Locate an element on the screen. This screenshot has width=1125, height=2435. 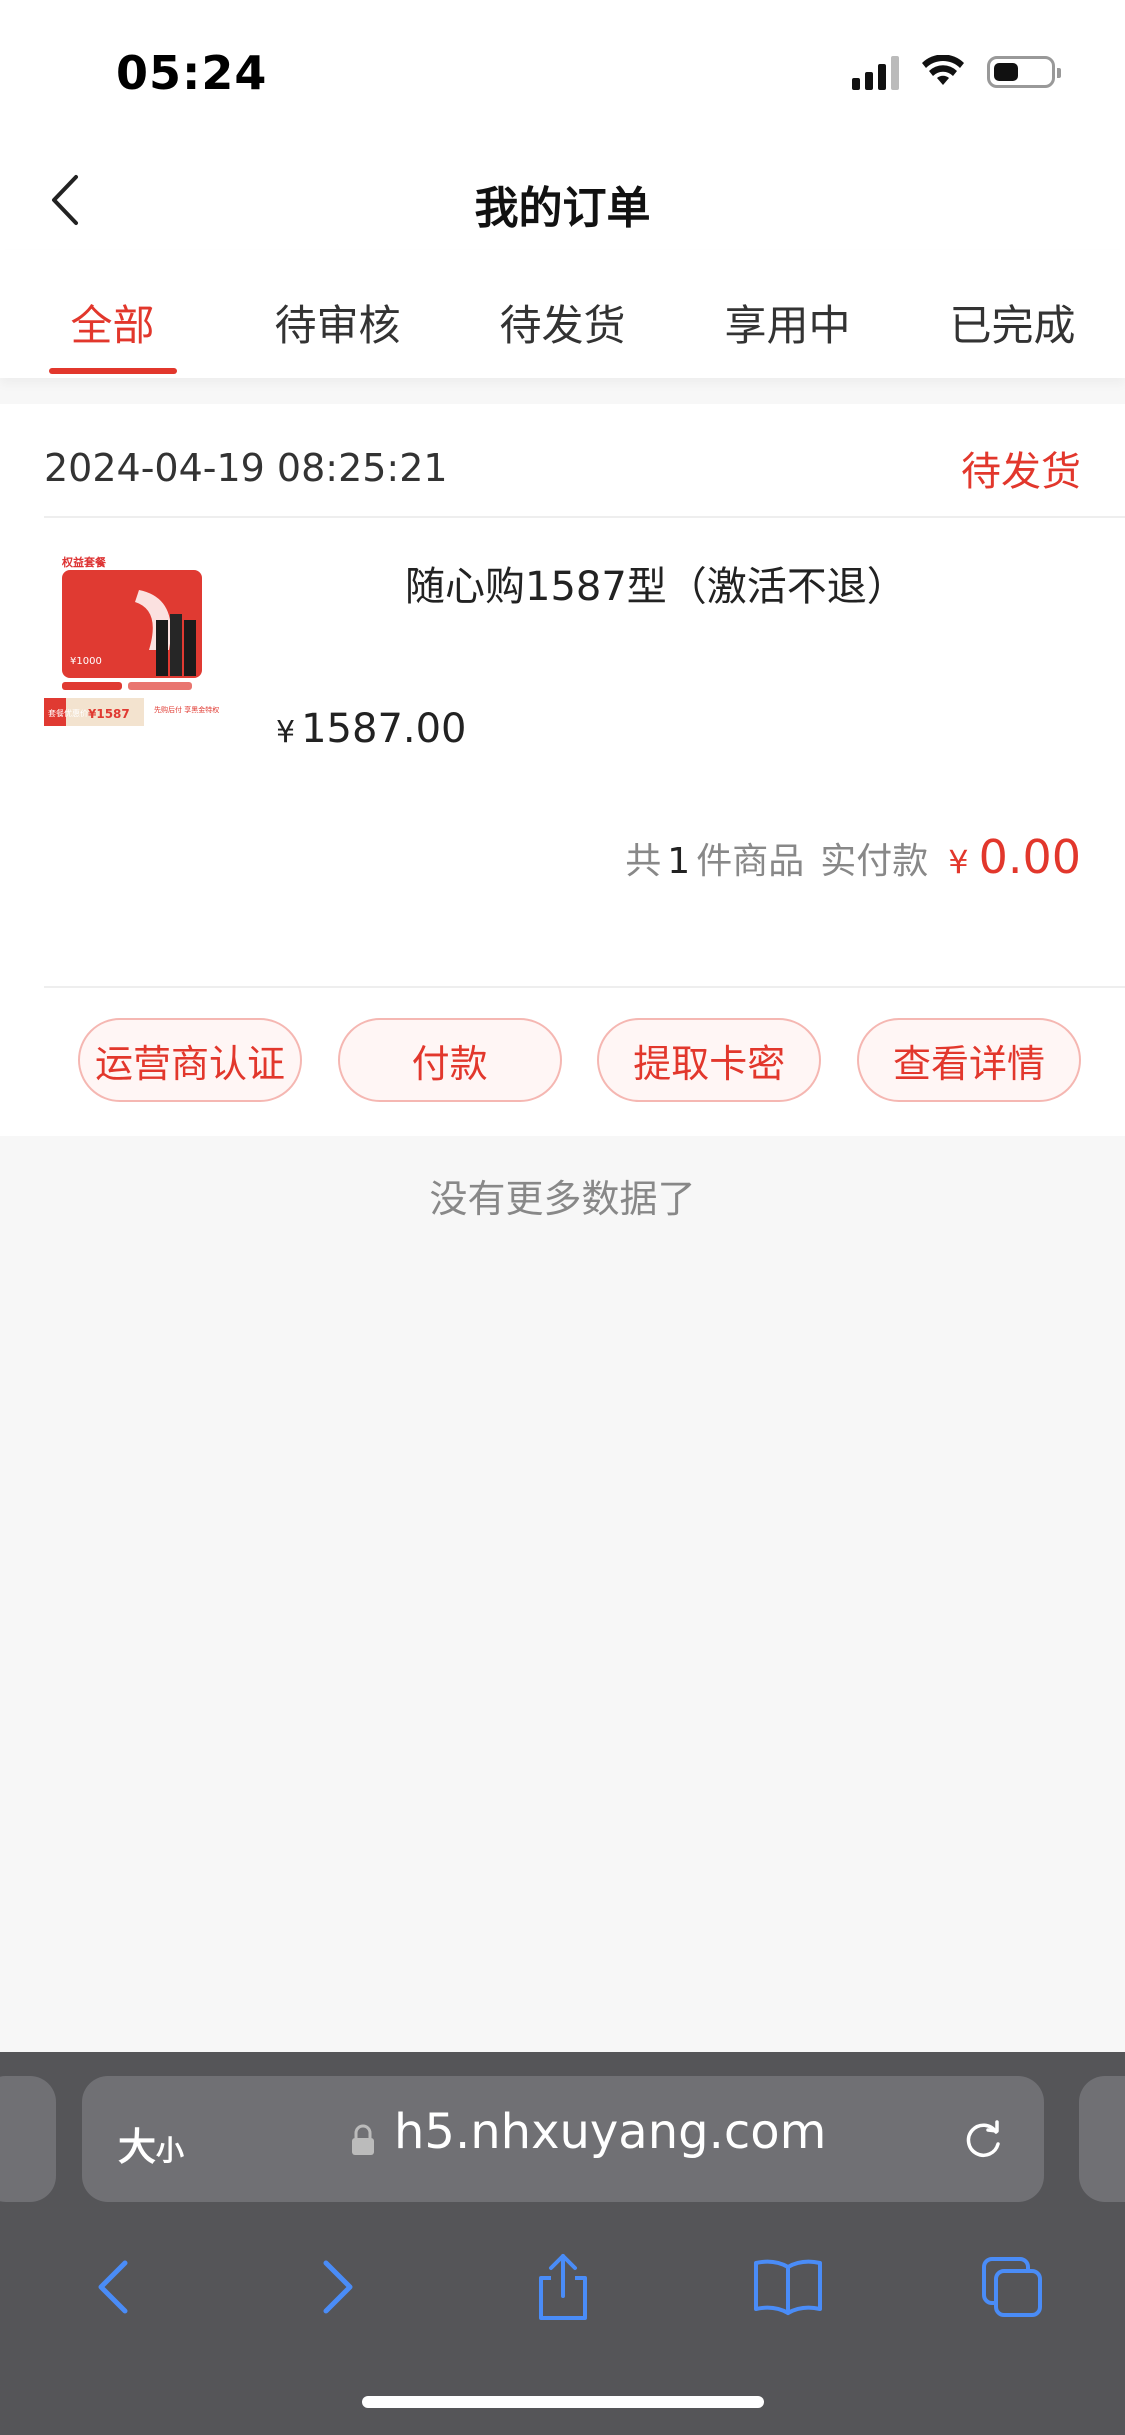
cellular-signal-icon is located at coordinates (875, 72).